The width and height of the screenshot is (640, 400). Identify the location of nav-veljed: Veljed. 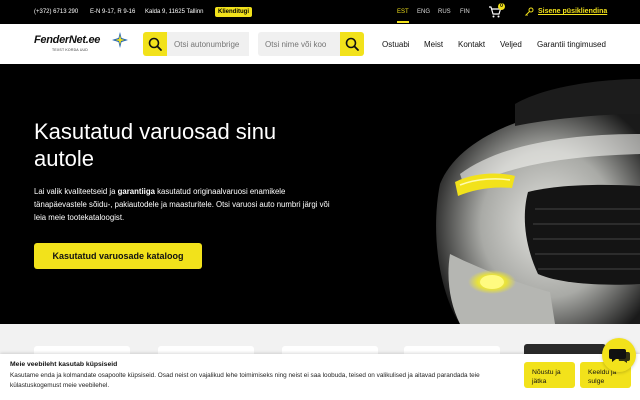
(511, 44).